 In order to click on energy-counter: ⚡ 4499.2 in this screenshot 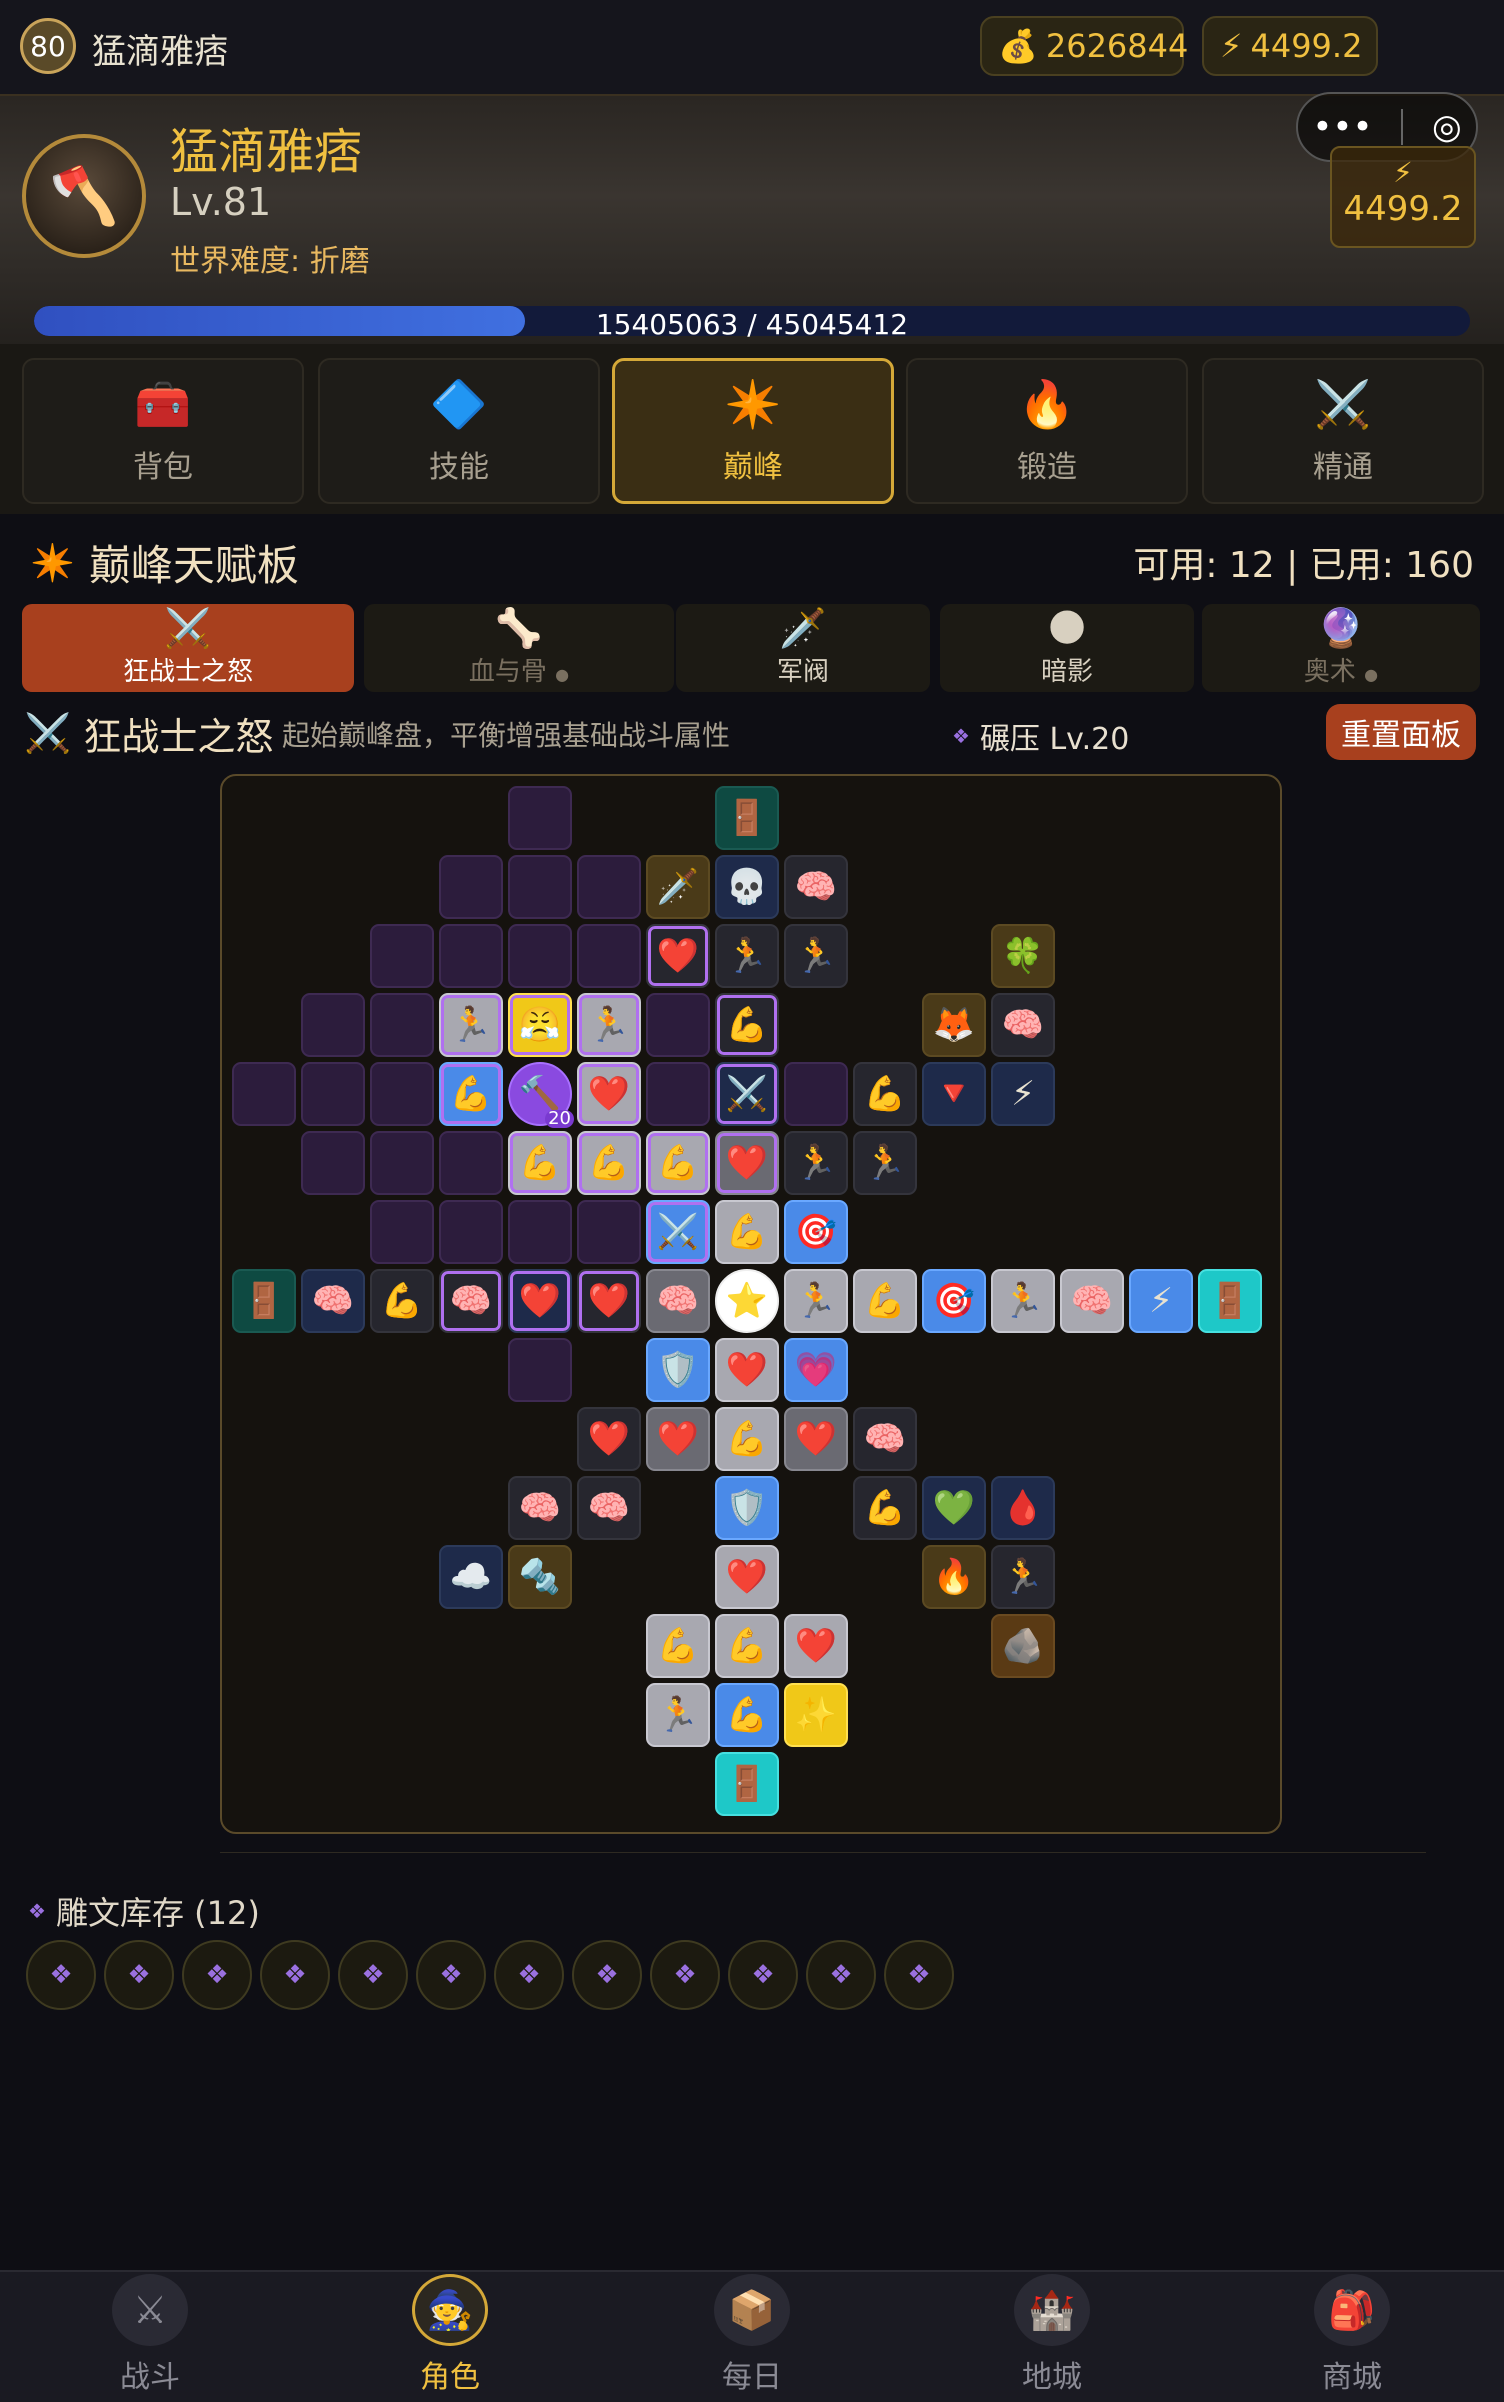, I will do `click(1290, 46)`.